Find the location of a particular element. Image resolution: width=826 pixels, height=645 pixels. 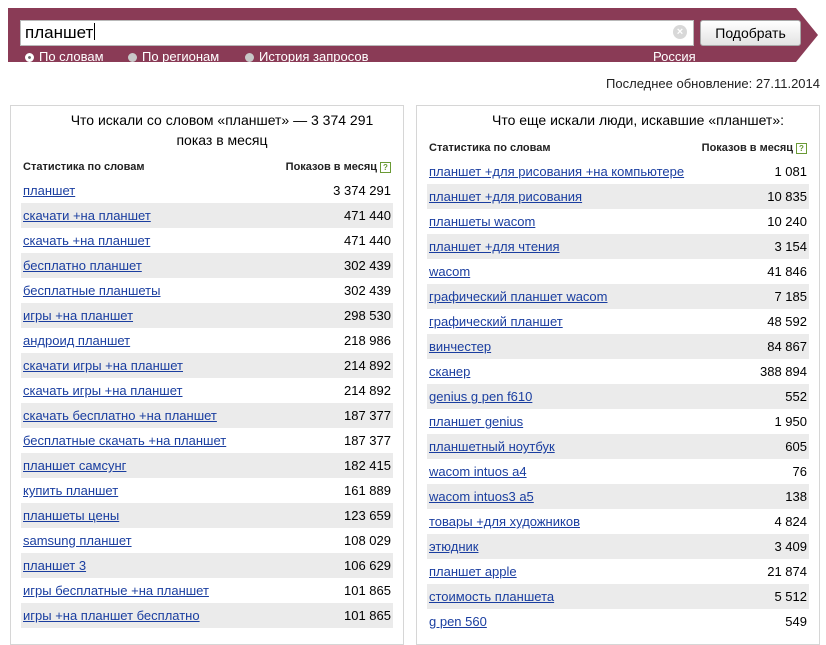

query-link: бесплатные планшеты is located at coordinates (91, 290).